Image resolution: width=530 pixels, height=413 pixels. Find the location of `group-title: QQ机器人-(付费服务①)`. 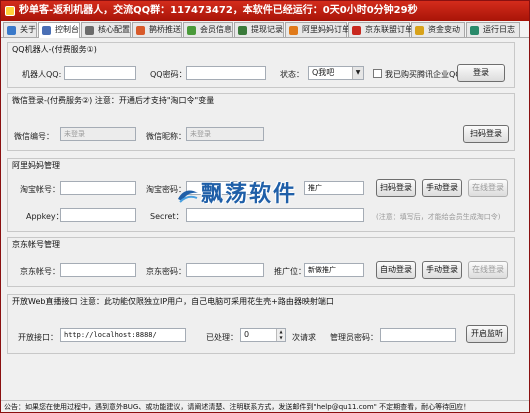

group-title: QQ机器人-(付费服务①) is located at coordinates (54, 49).